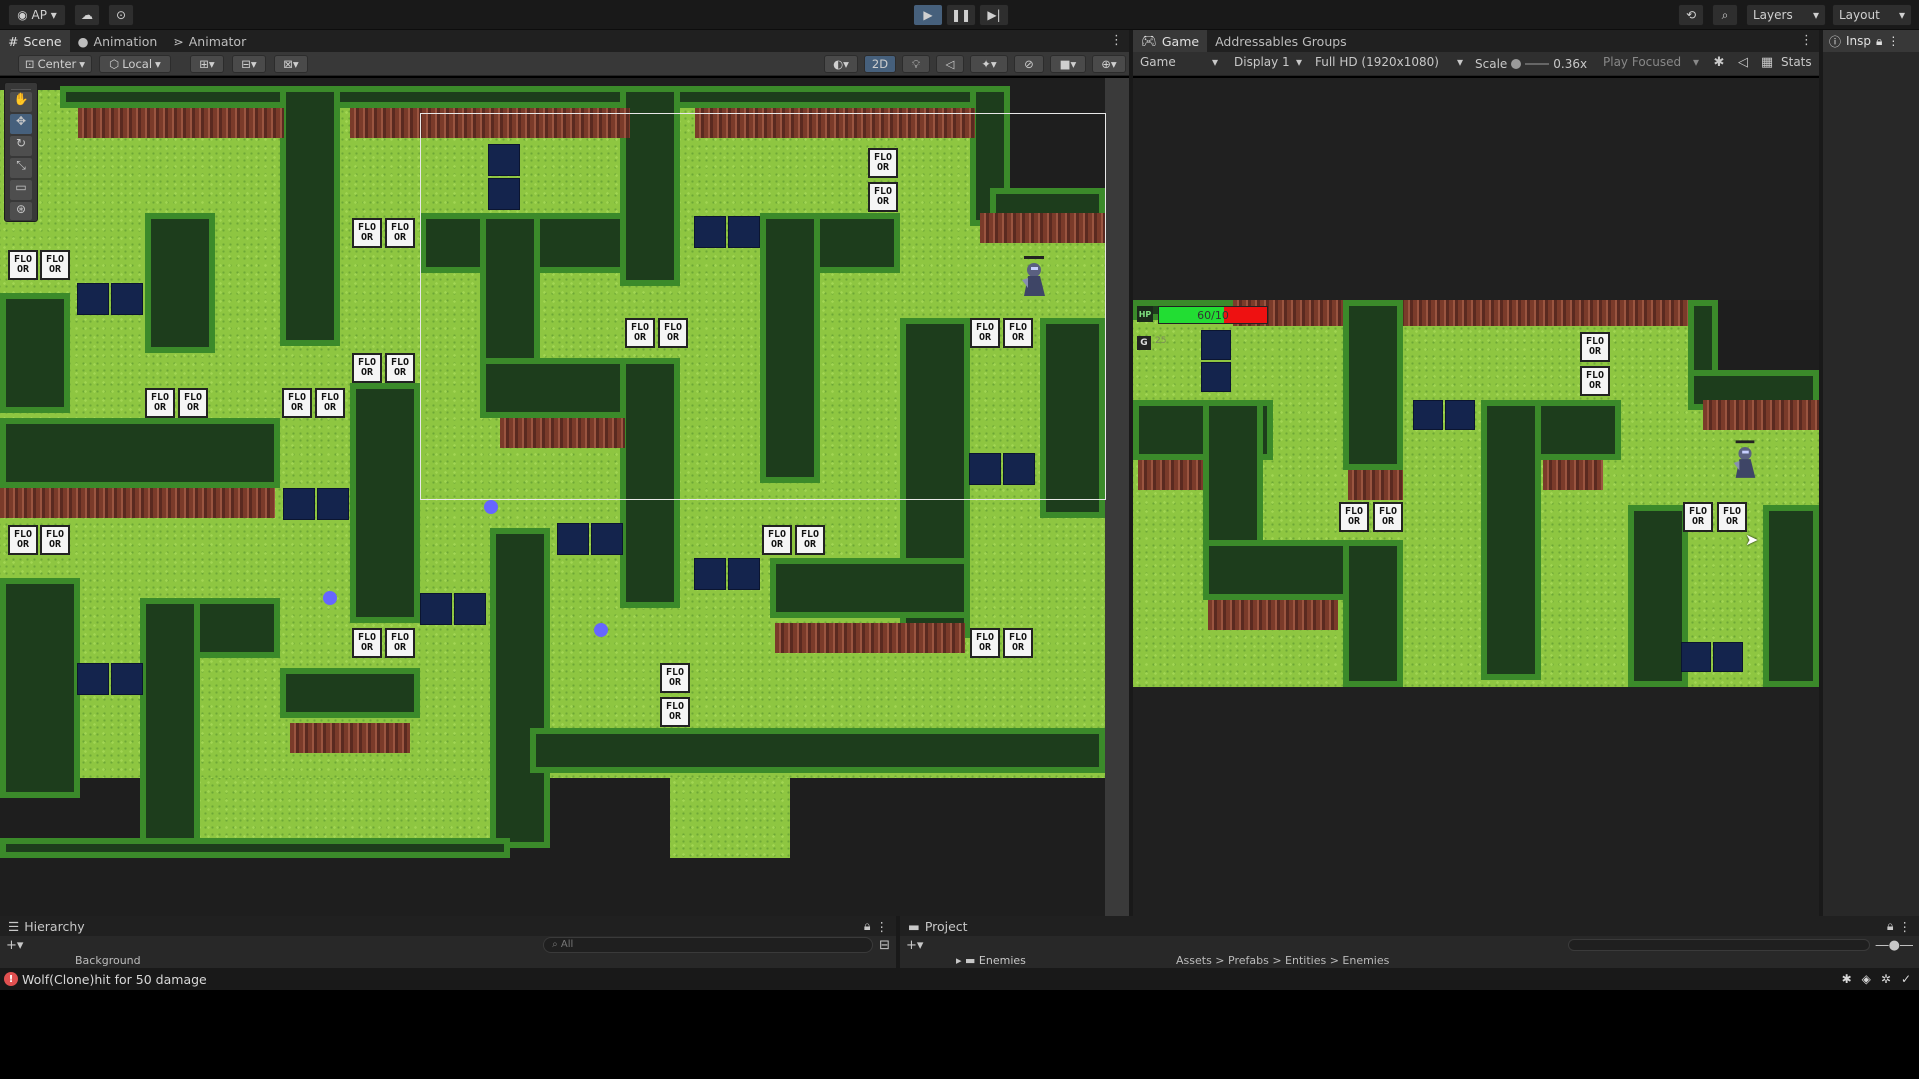  Describe the element at coordinates (989, 64) in the screenshot. I see `effects-dropdown: ✦▾` at that location.